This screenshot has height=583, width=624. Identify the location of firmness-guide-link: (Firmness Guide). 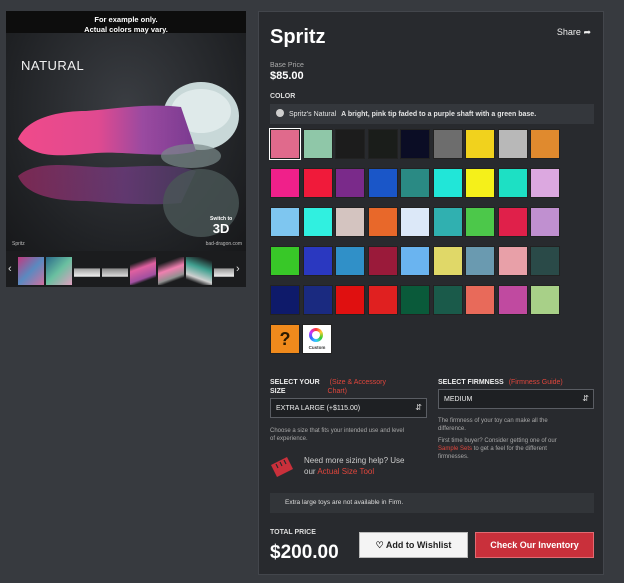
(536, 382).